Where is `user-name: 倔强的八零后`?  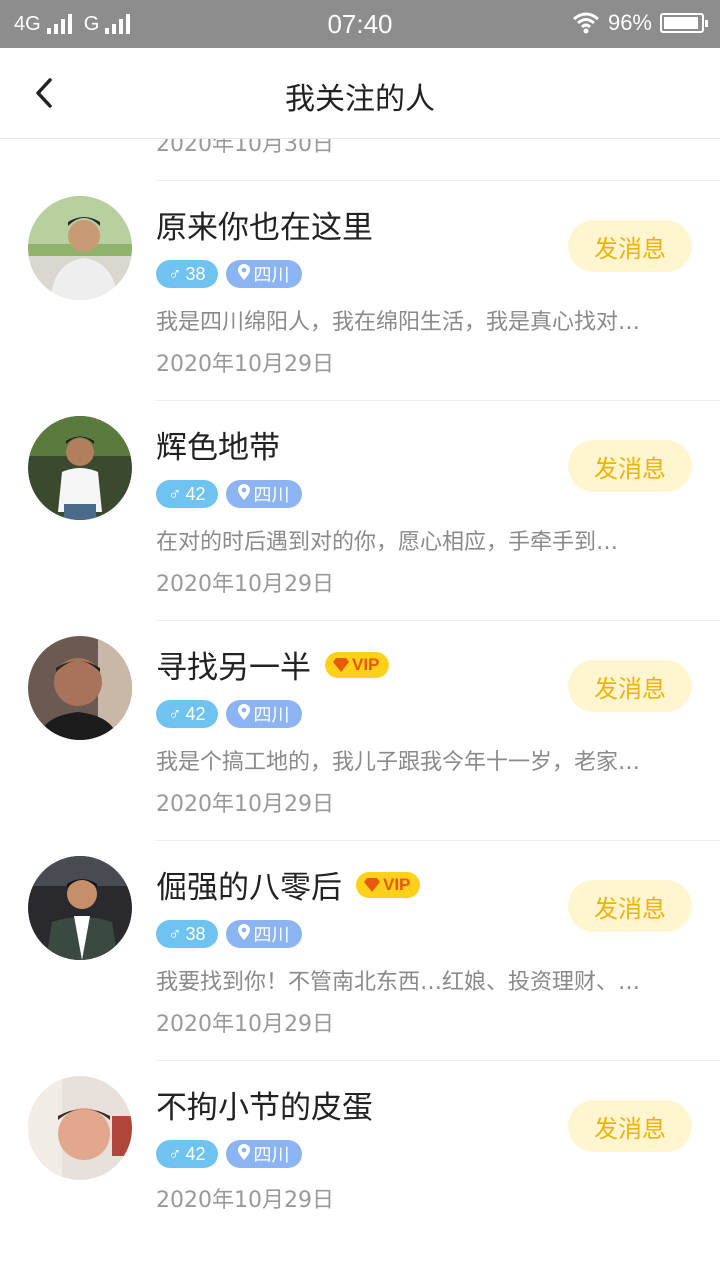
user-name: 倔强的八零后 is located at coordinates (249, 884).